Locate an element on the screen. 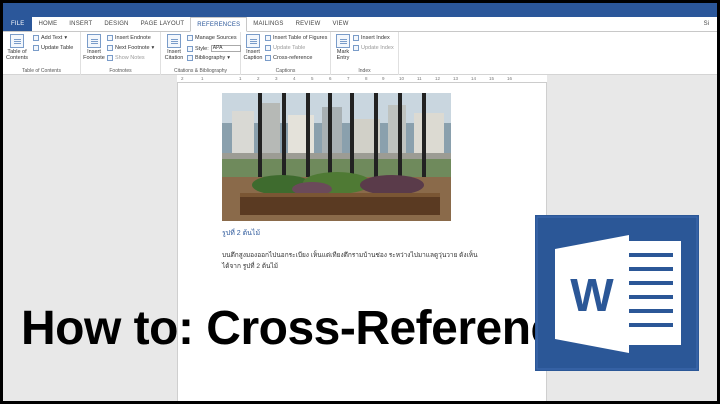 The height and width of the screenshot is (404, 720). tab-mailings: MAILINGS is located at coordinates (268, 24).